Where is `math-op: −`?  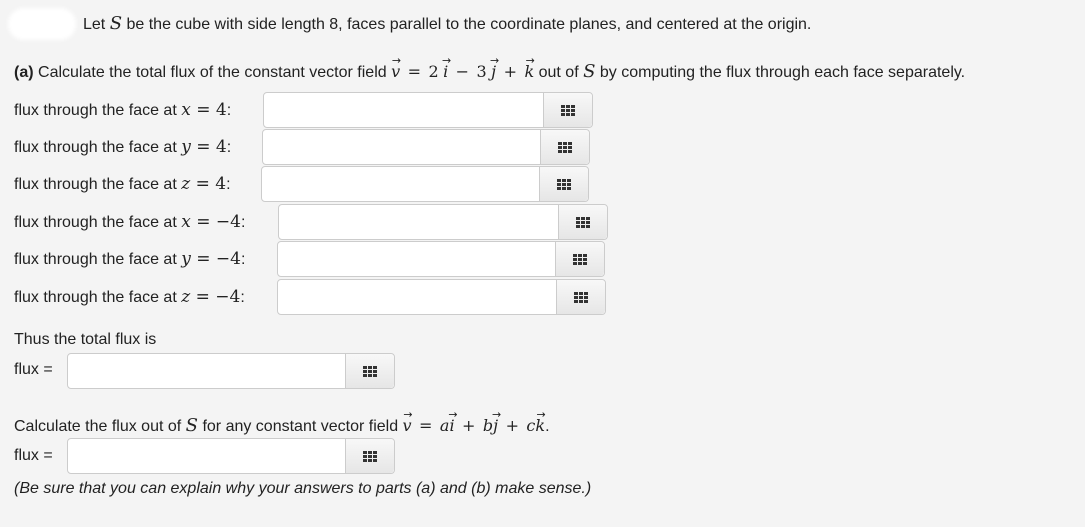 math-op: − is located at coordinates (462, 71).